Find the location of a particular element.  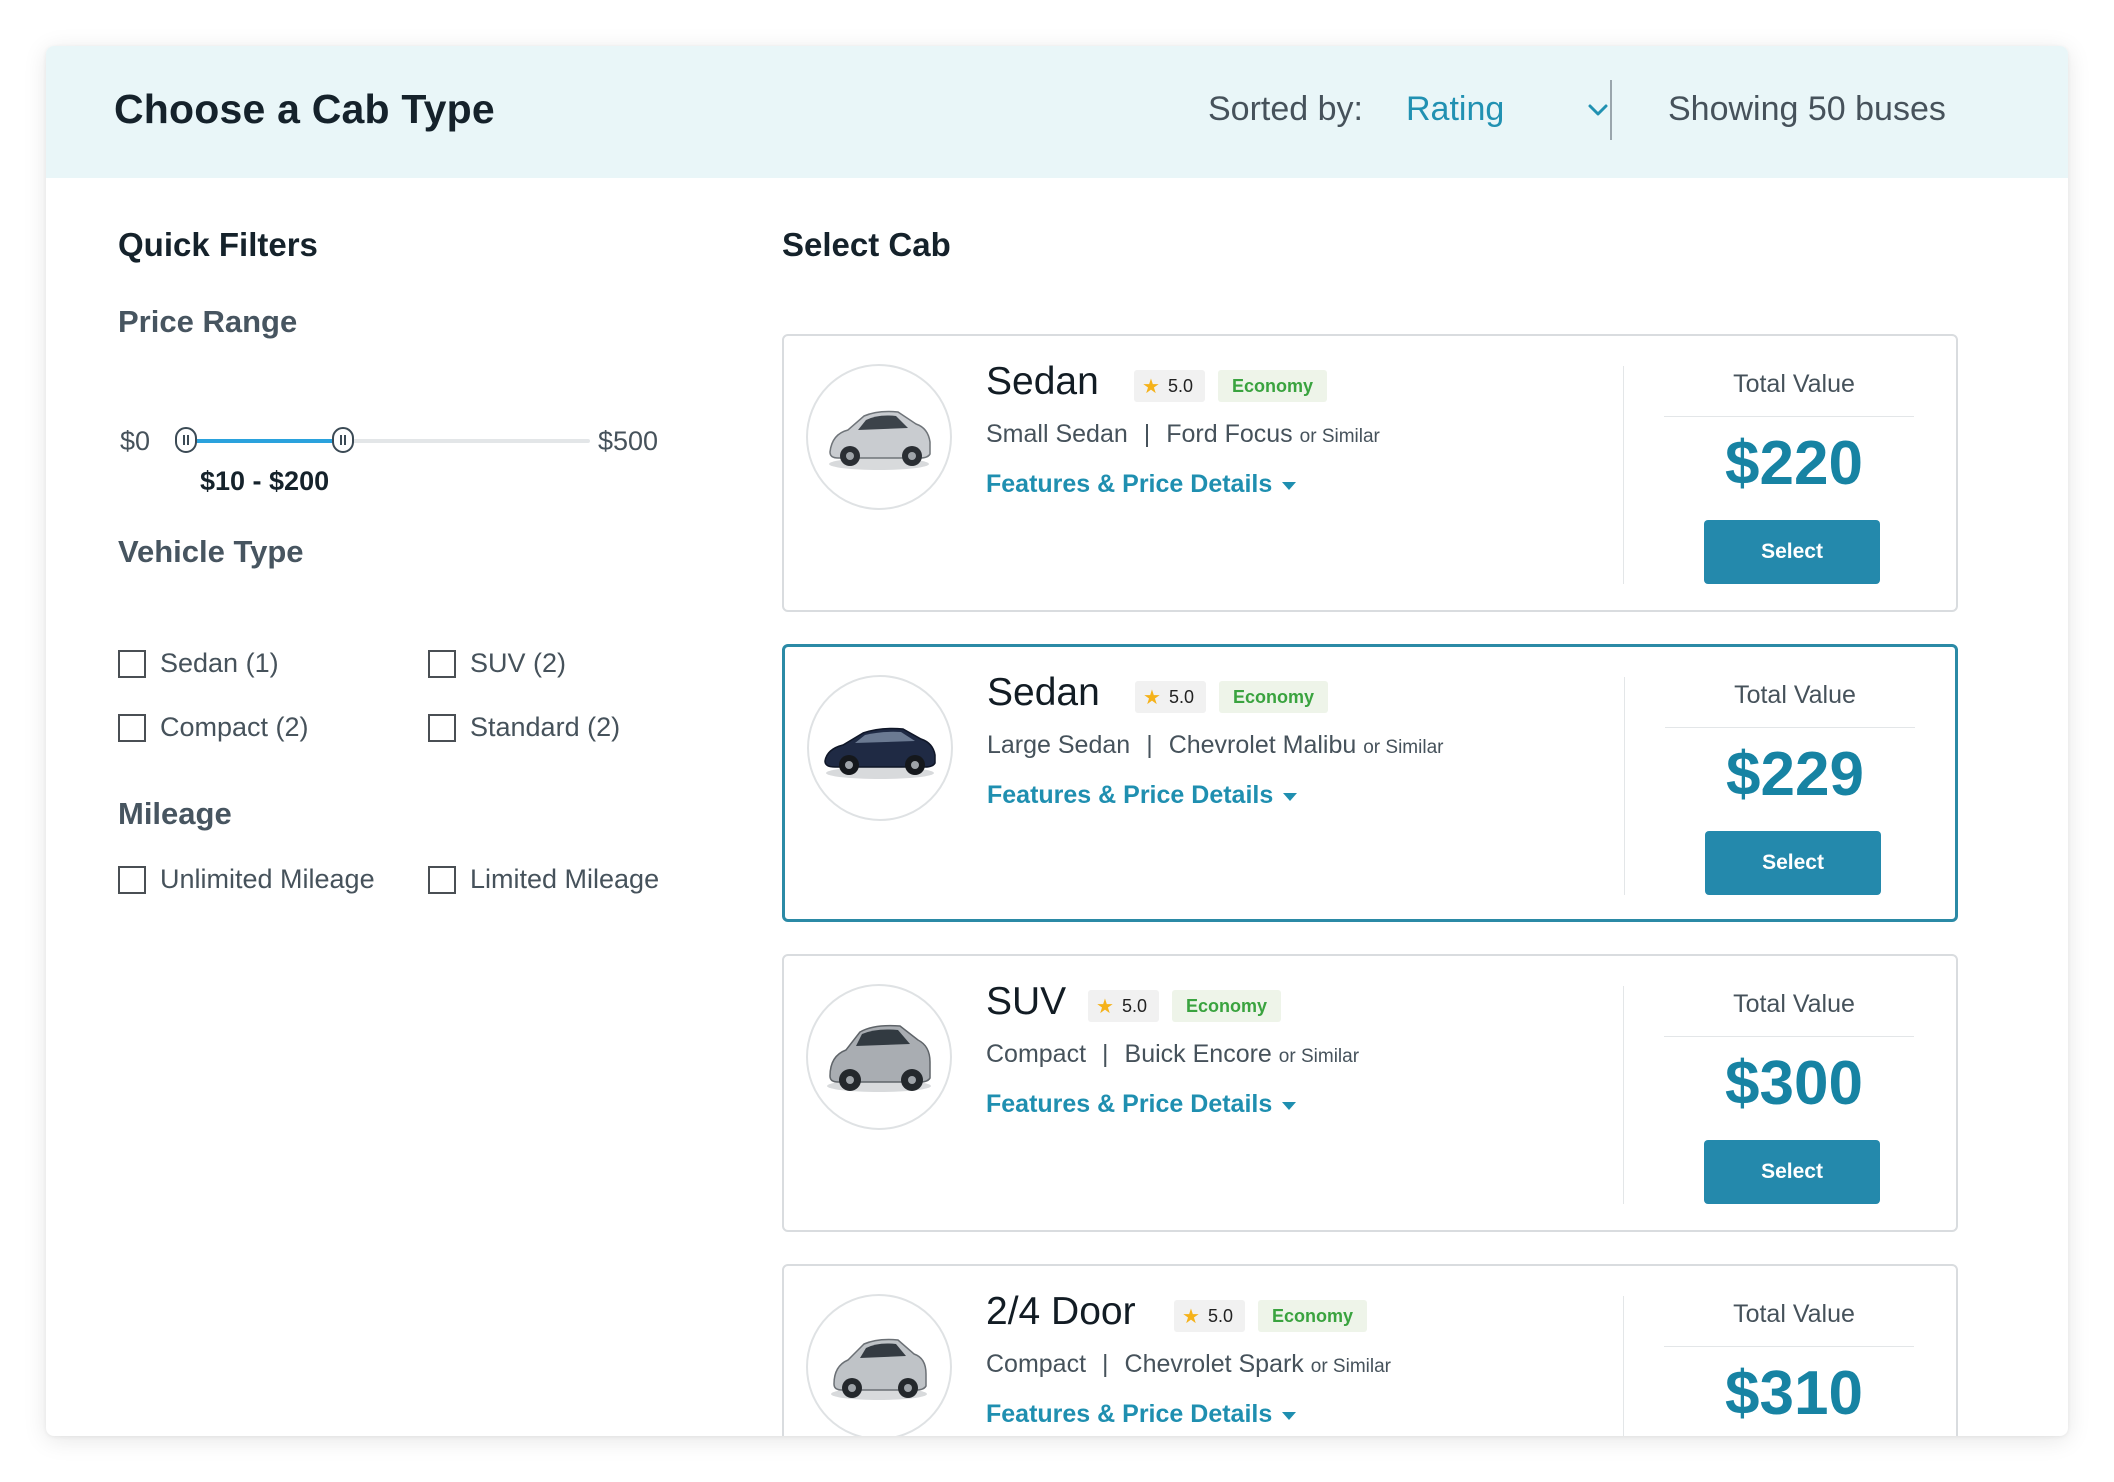

checkbox-unlimited-mileage: Unlimited Mileage is located at coordinates (246, 879).